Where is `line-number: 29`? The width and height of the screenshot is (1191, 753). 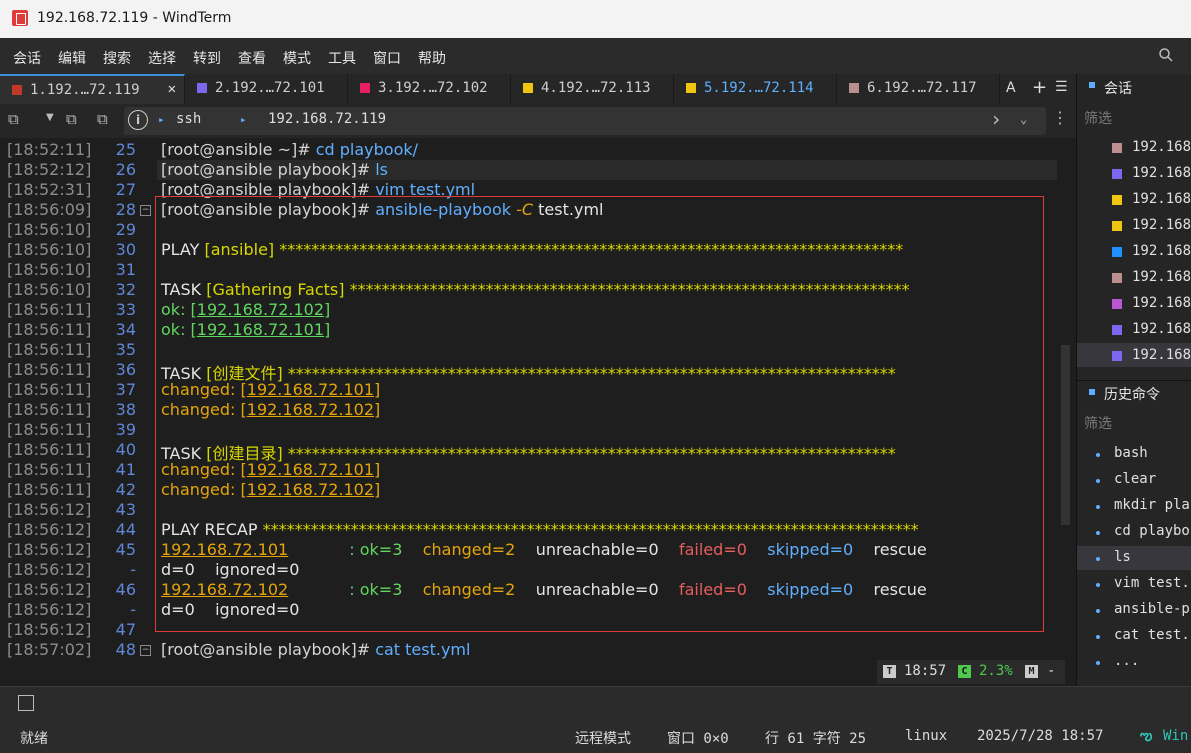 line-number: 29 is located at coordinates (125, 229).